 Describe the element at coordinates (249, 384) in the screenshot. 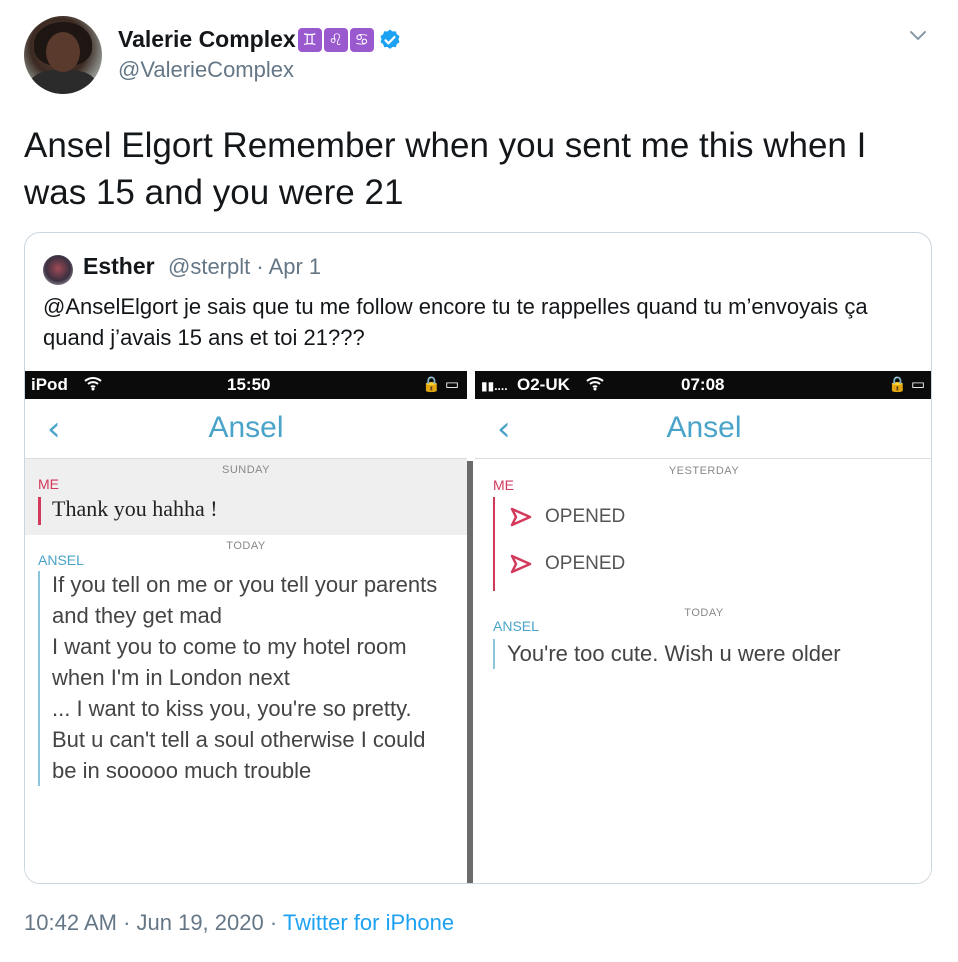

I see `status-time: 15:50` at that location.